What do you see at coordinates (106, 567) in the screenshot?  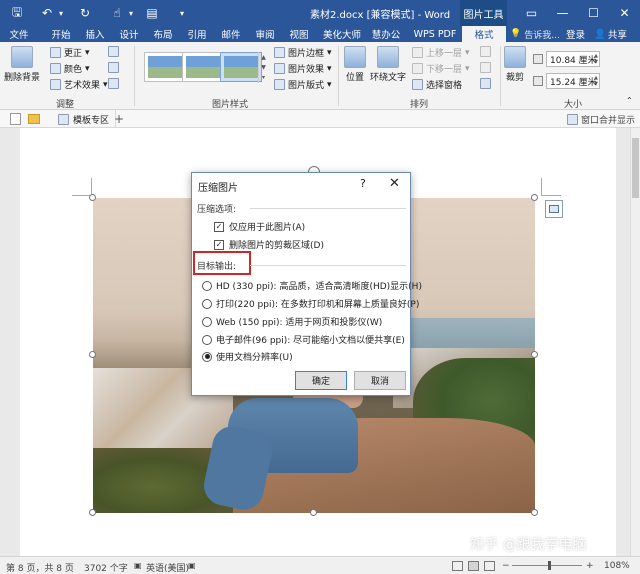 I see `word-count: 3702 个字` at bounding box center [106, 567].